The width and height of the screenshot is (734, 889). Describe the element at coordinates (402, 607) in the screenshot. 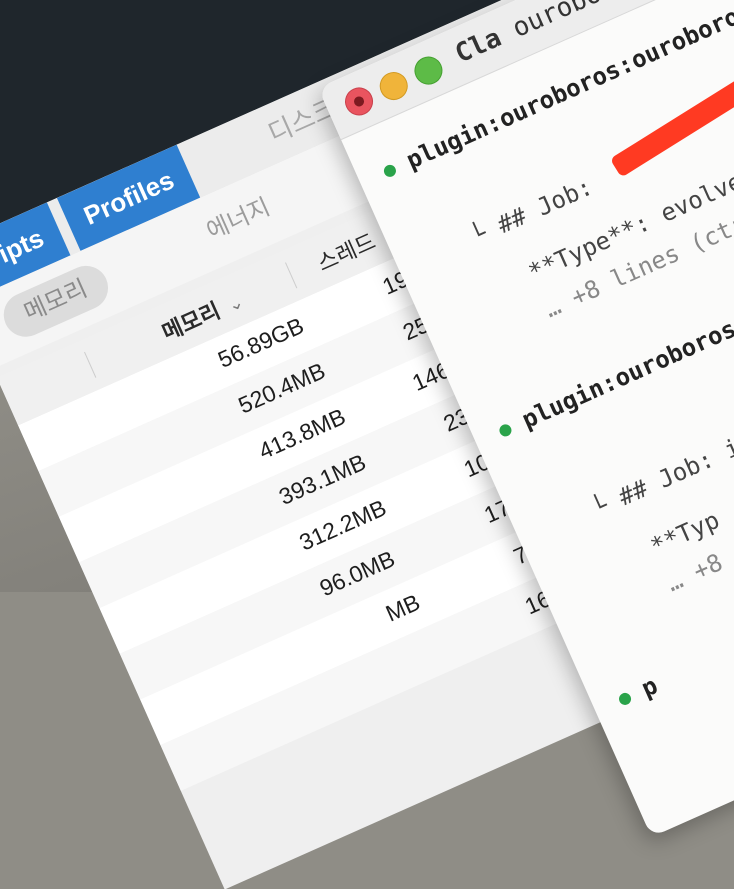

I see `cell-memory: MB` at that location.